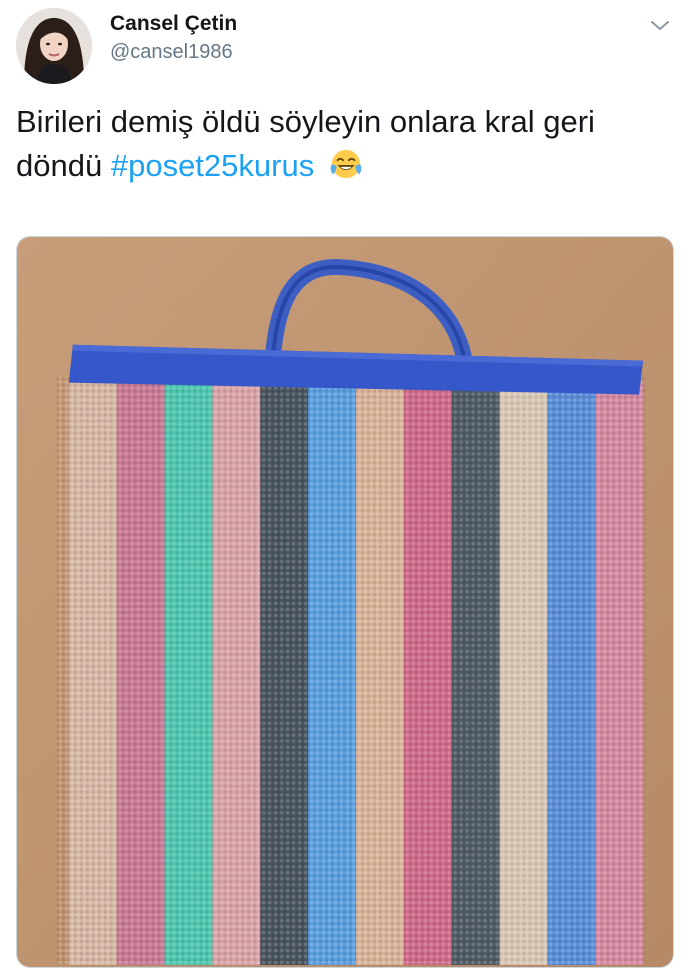  I want to click on display-name: Cansel Çetin, so click(173, 24).